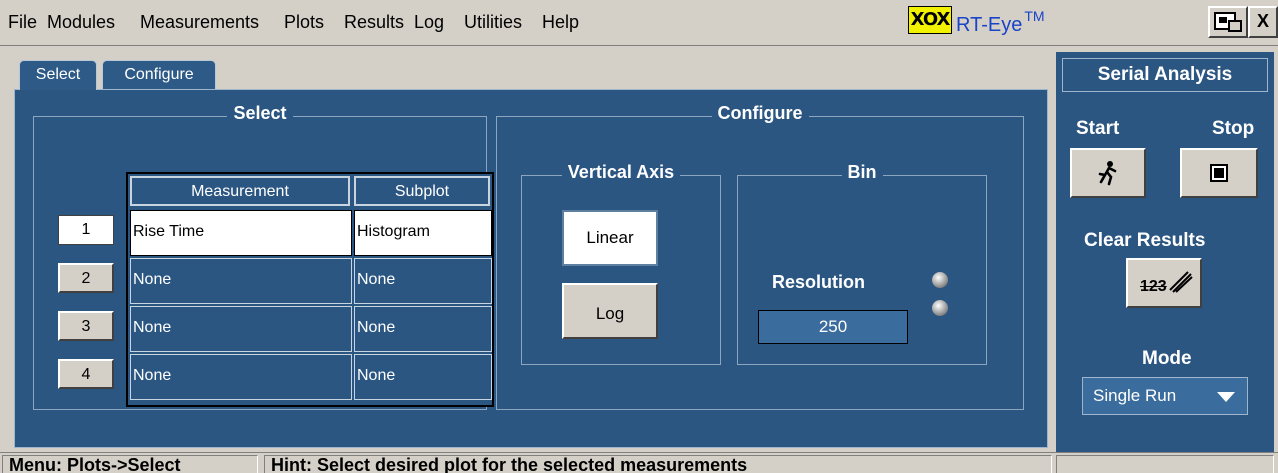 This screenshot has width=1278, height=473. What do you see at coordinates (1165, 75) in the screenshot?
I see `serial-analysis-title: Serial Analysis` at bounding box center [1165, 75].